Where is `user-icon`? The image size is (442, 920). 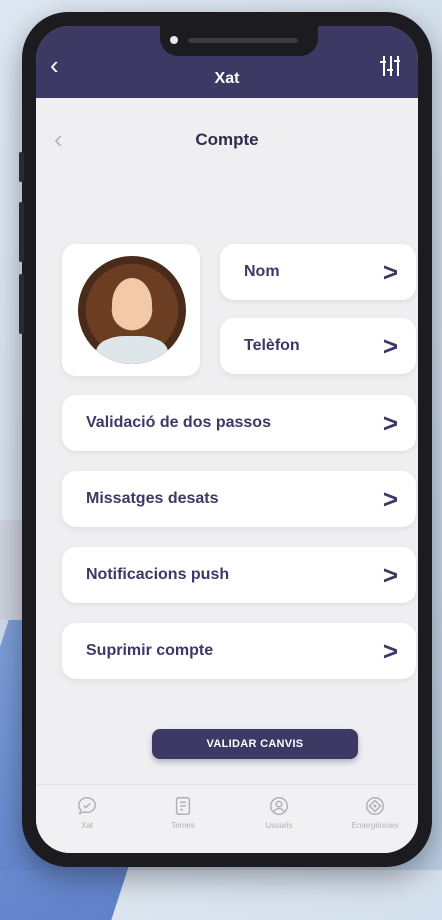
user-icon is located at coordinates (279, 806).